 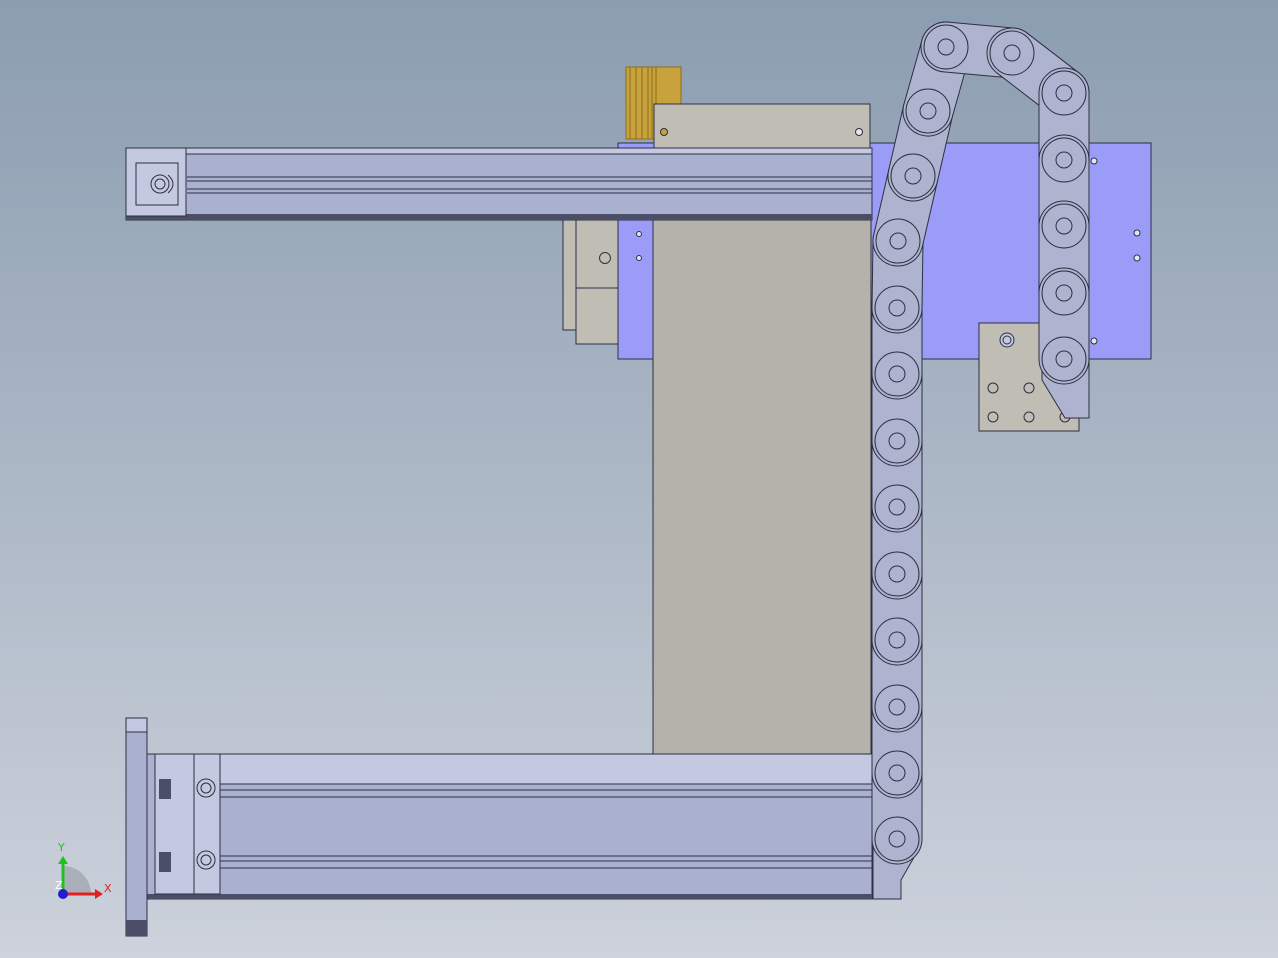 I want to click on base-end-plate, so click(x=136, y=827).